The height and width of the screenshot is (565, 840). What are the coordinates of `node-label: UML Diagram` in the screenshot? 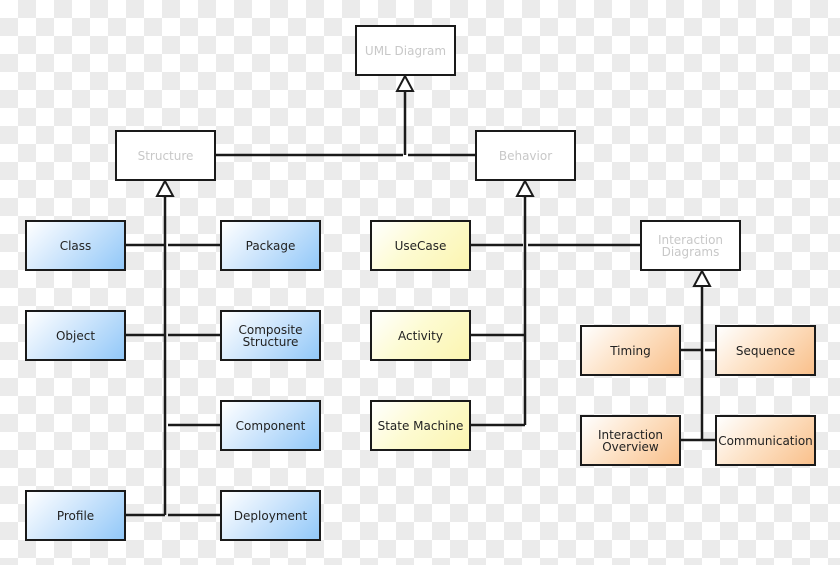 It's located at (405, 50).